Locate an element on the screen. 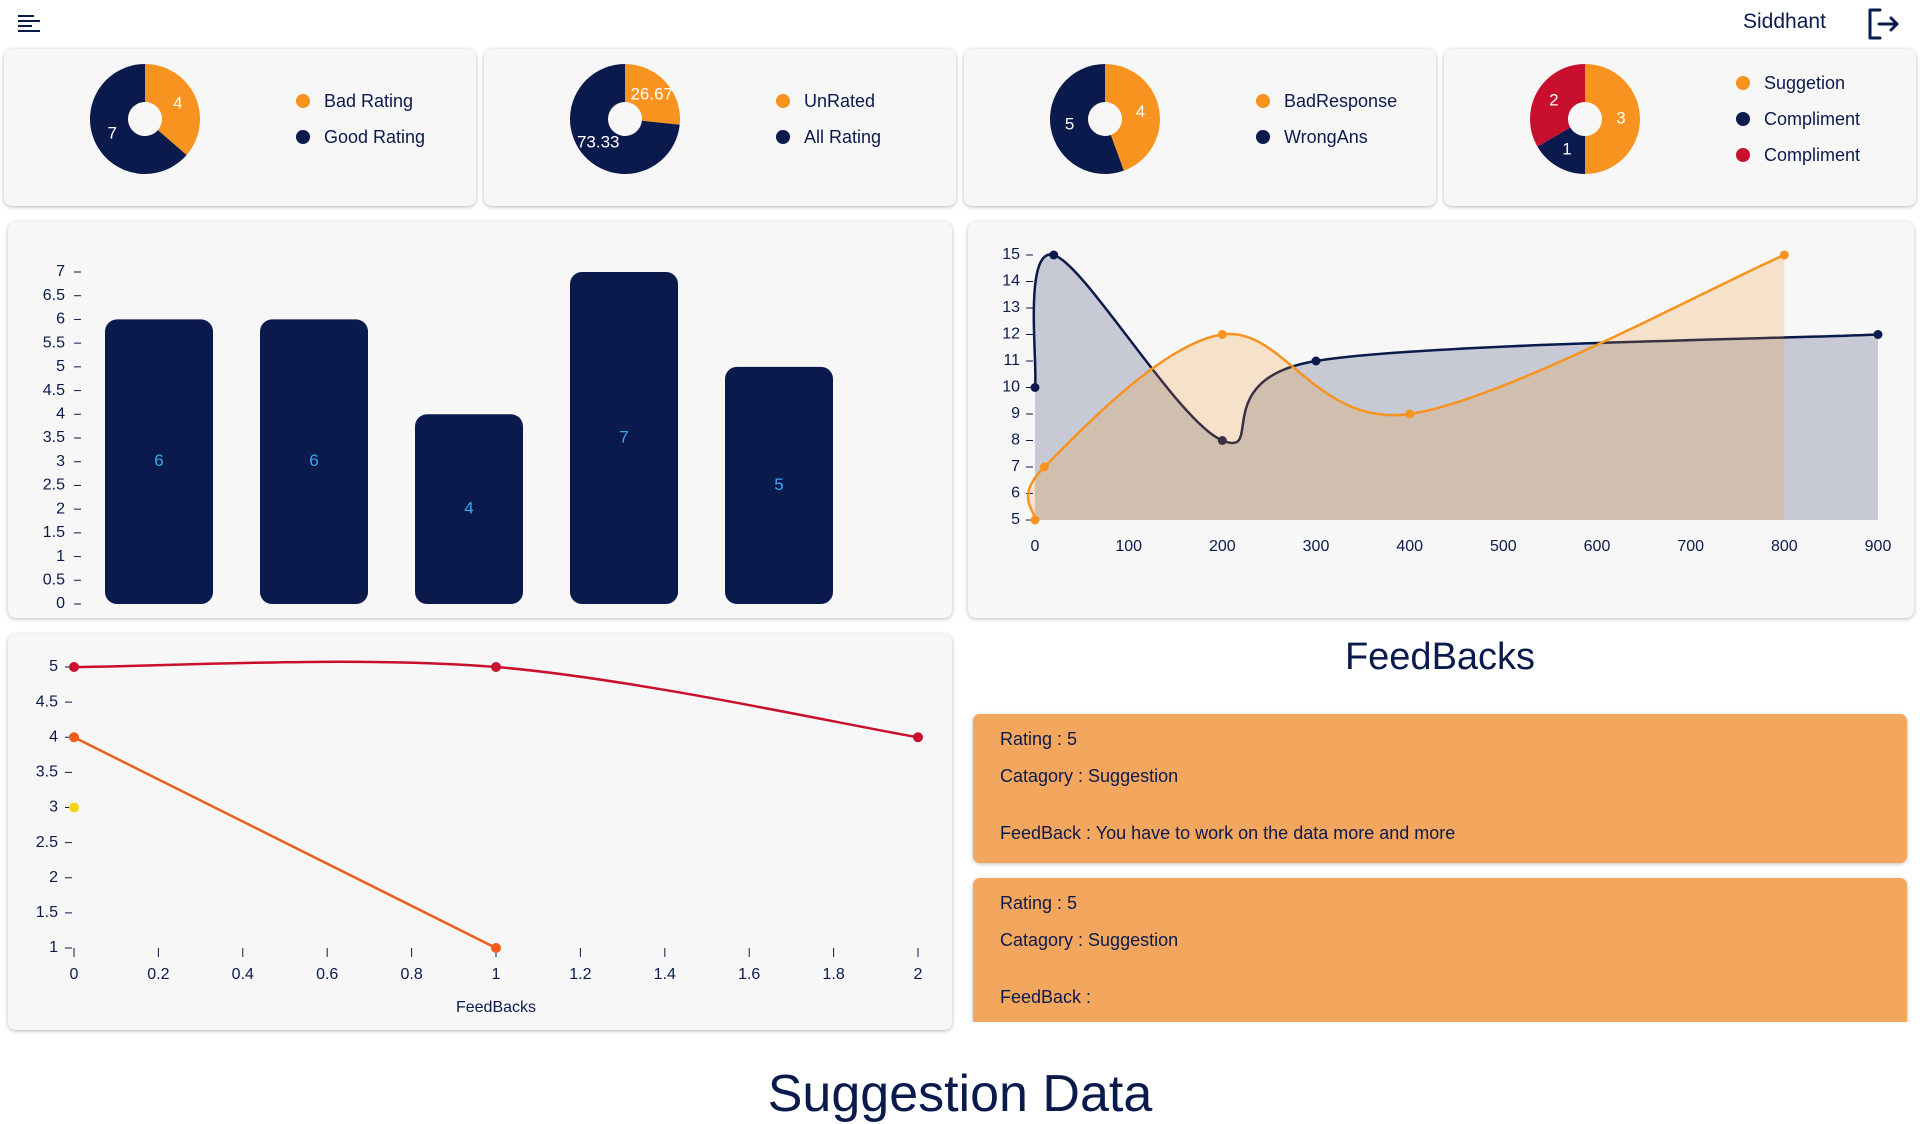  legend-item-unrated: UnRated is located at coordinates (825, 101).